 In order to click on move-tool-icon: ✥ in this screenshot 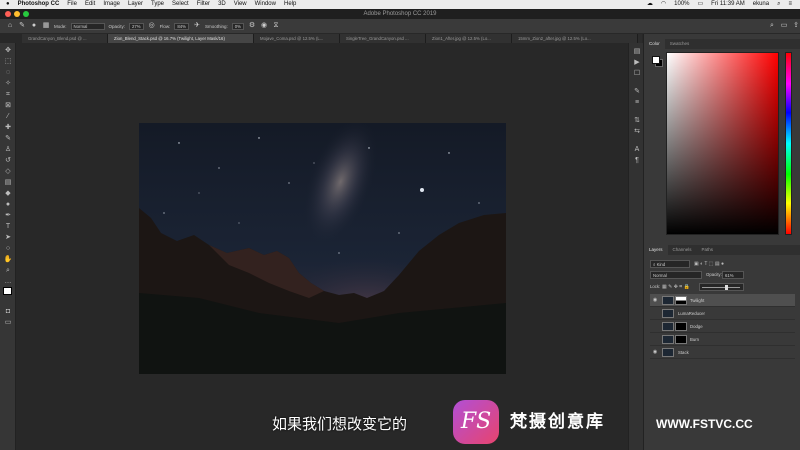, I will do `click(8, 50)`.